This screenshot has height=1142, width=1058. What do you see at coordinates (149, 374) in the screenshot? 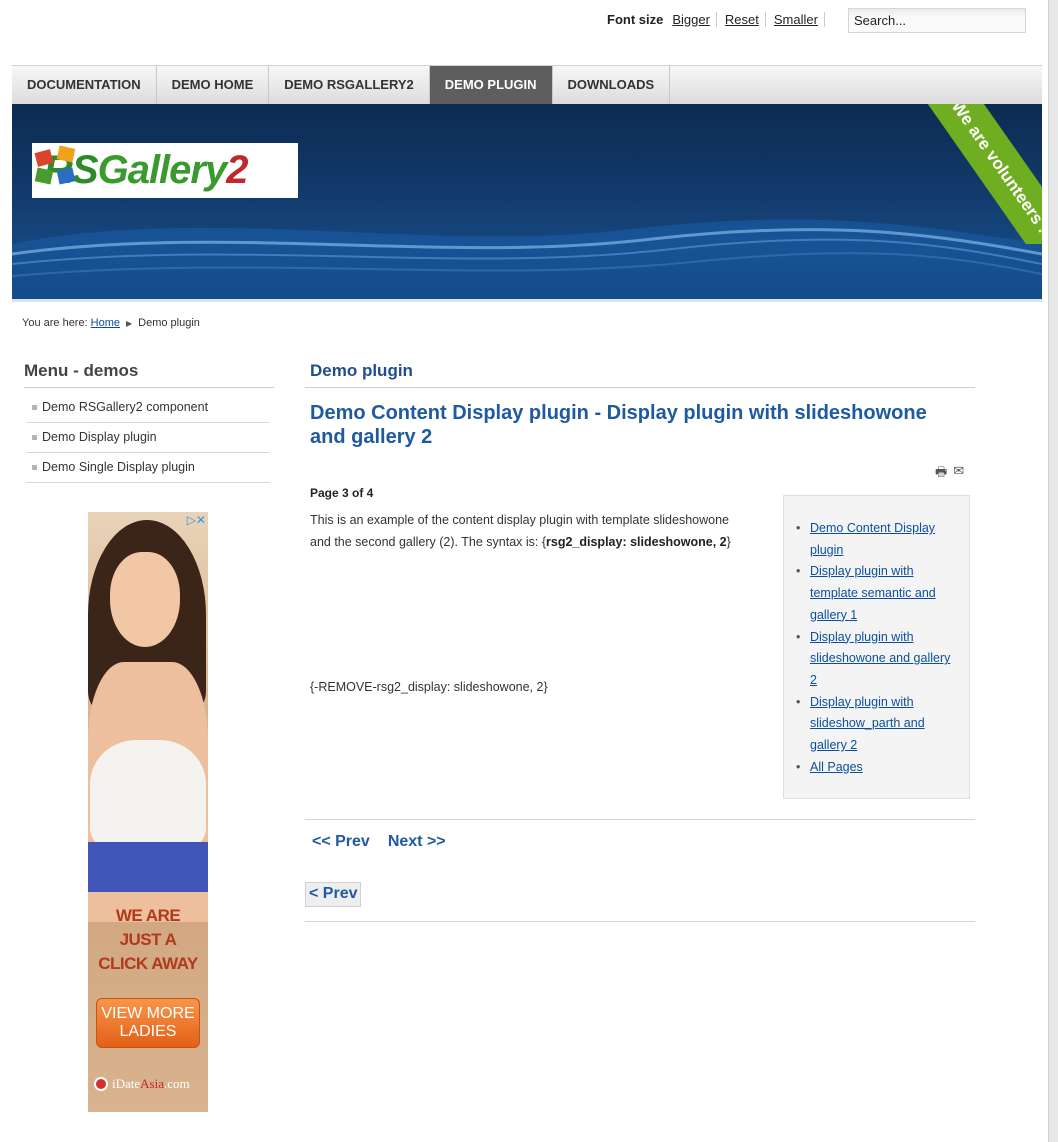
I see `sidebar-title: Menu - demos` at bounding box center [149, 374].